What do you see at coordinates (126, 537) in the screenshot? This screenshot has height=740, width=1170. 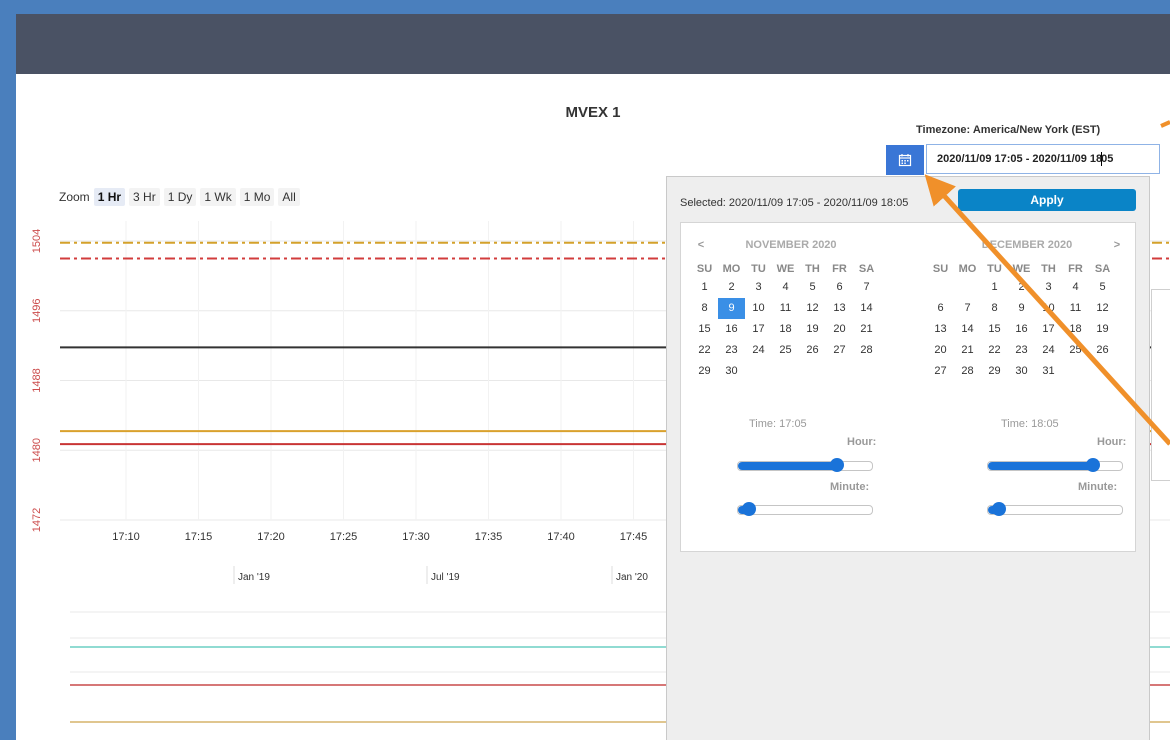 I see `x-tick-label: 17:10` at bounding box center [126, 537].